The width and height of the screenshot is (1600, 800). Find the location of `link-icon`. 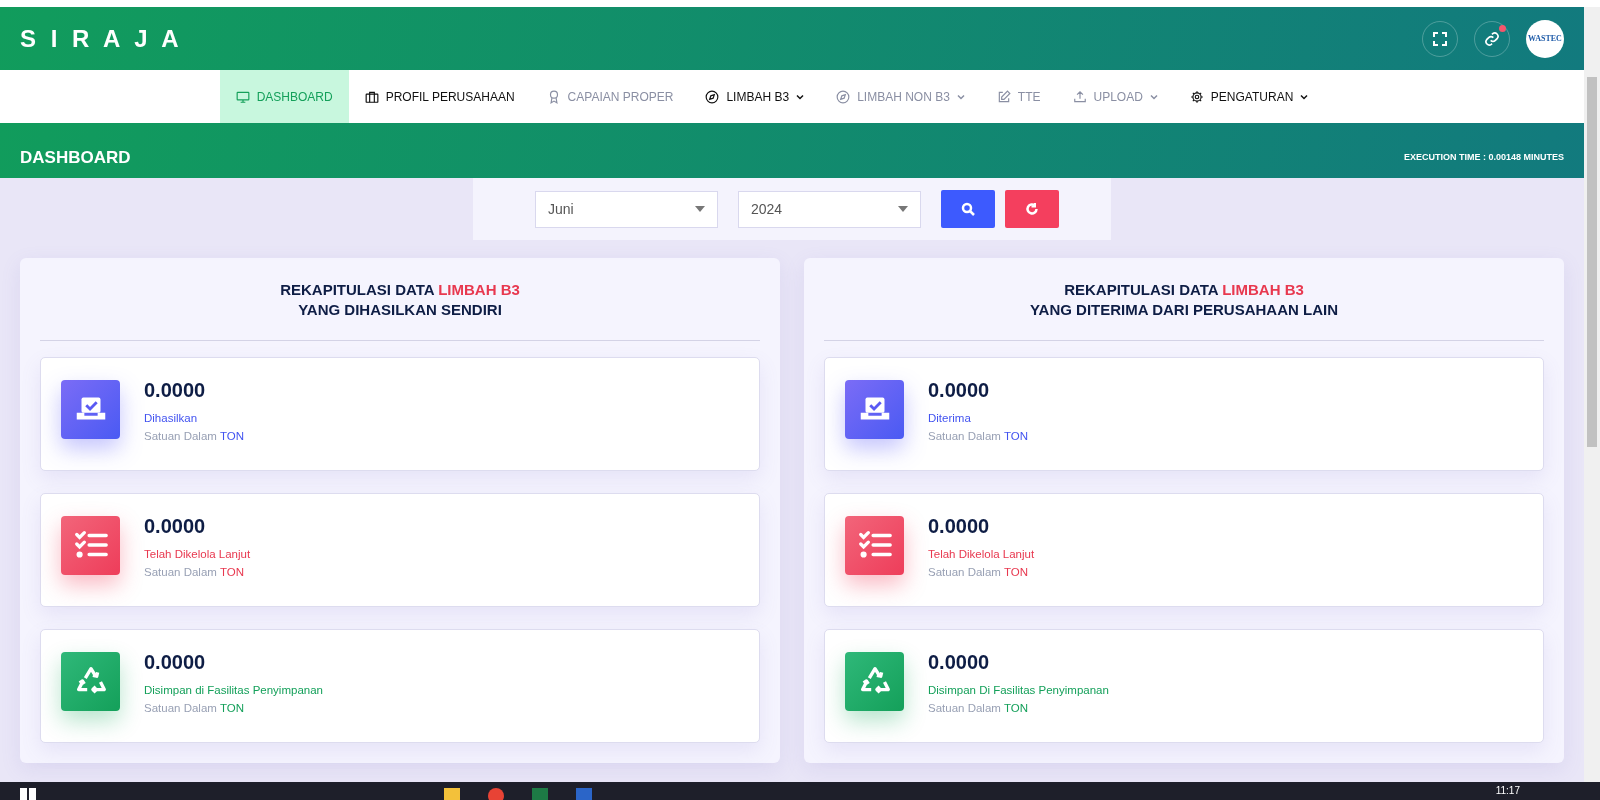

link-icon is located at coordinates (1492, 38).